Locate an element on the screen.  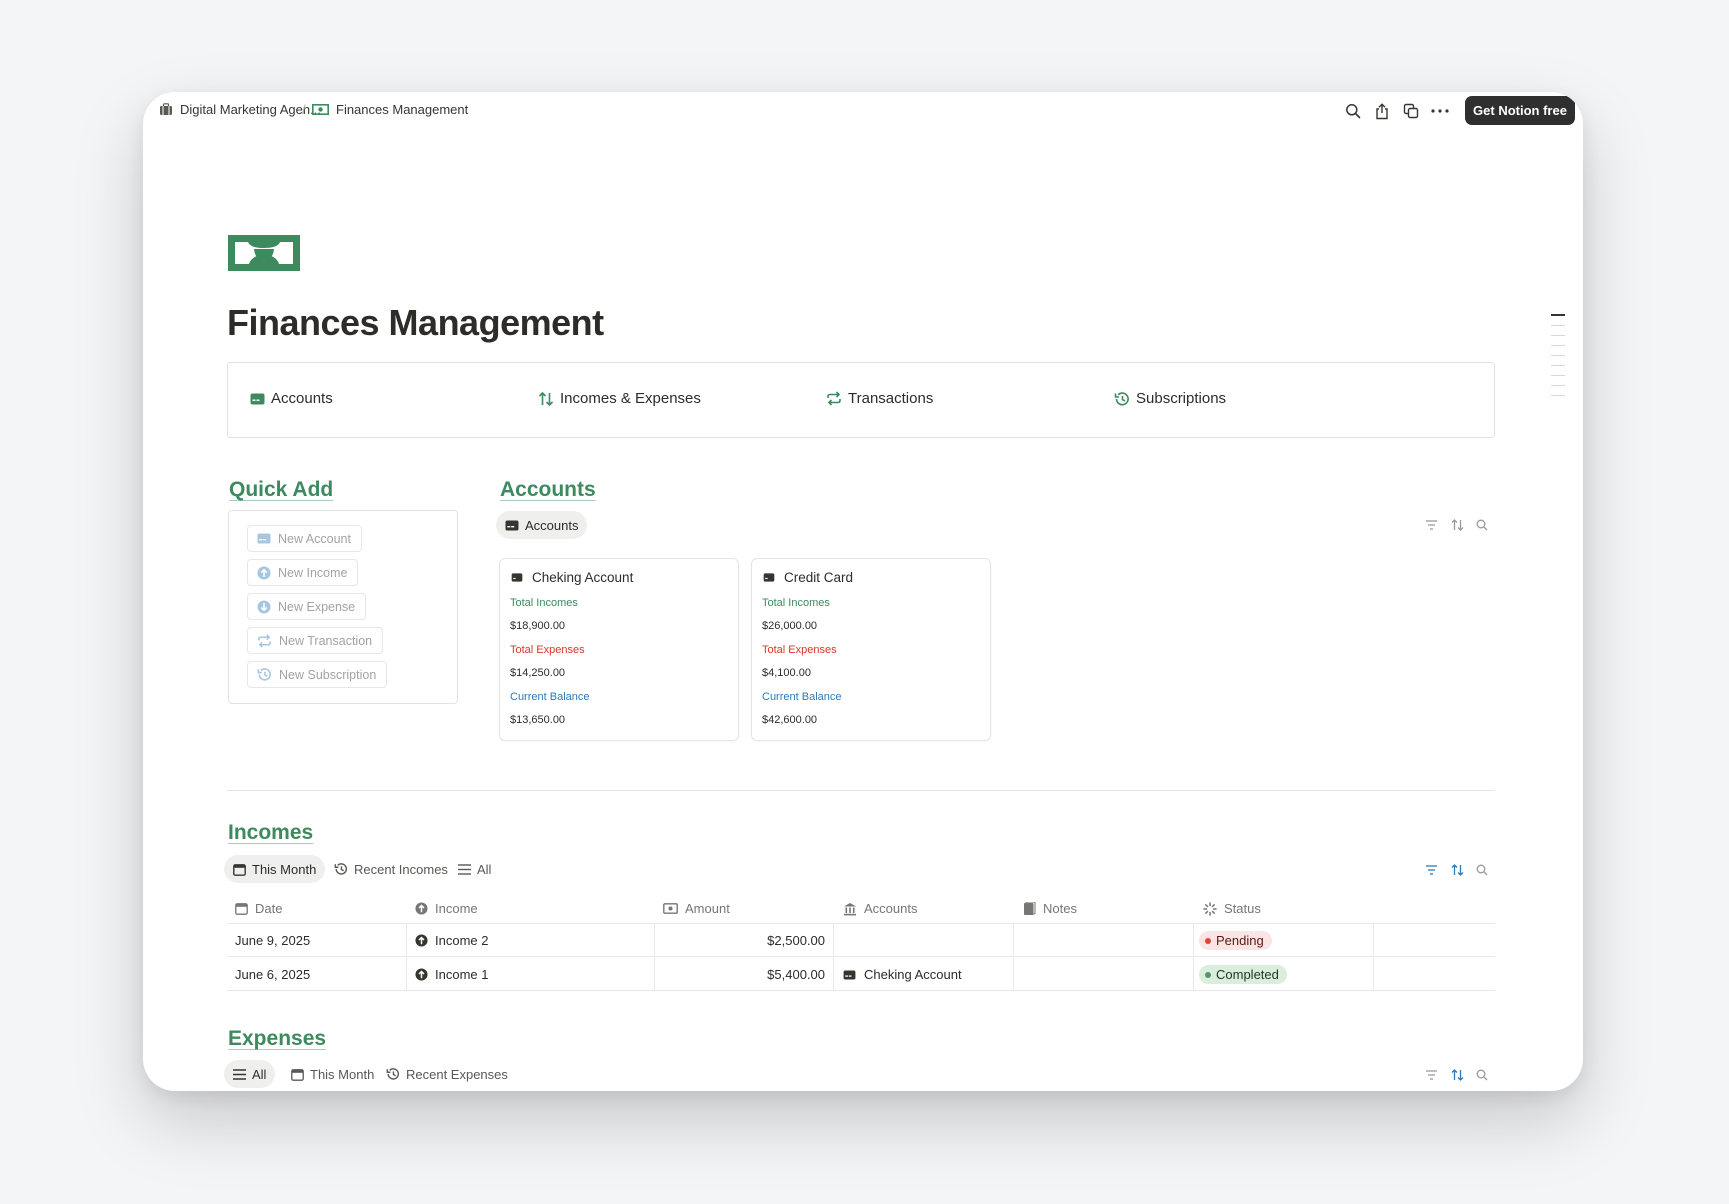
money-icon is located at coordinates (670, 908).